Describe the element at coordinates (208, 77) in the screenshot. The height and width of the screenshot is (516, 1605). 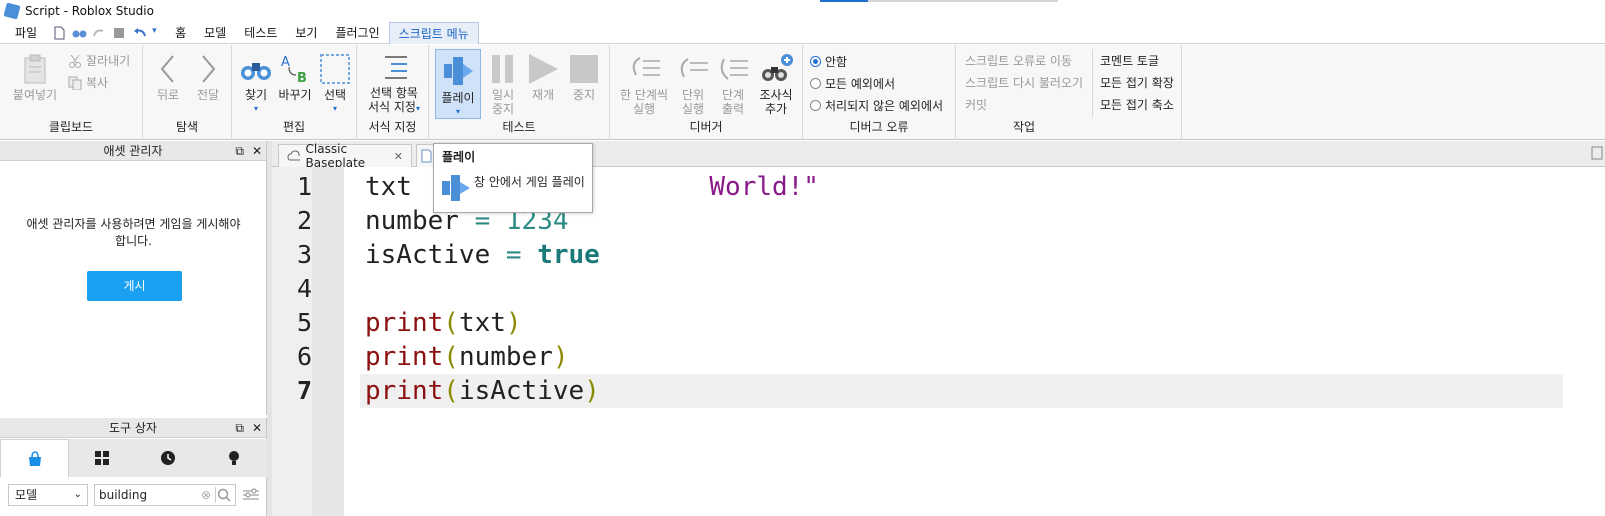
I see `forward-button: 전달` at that location.